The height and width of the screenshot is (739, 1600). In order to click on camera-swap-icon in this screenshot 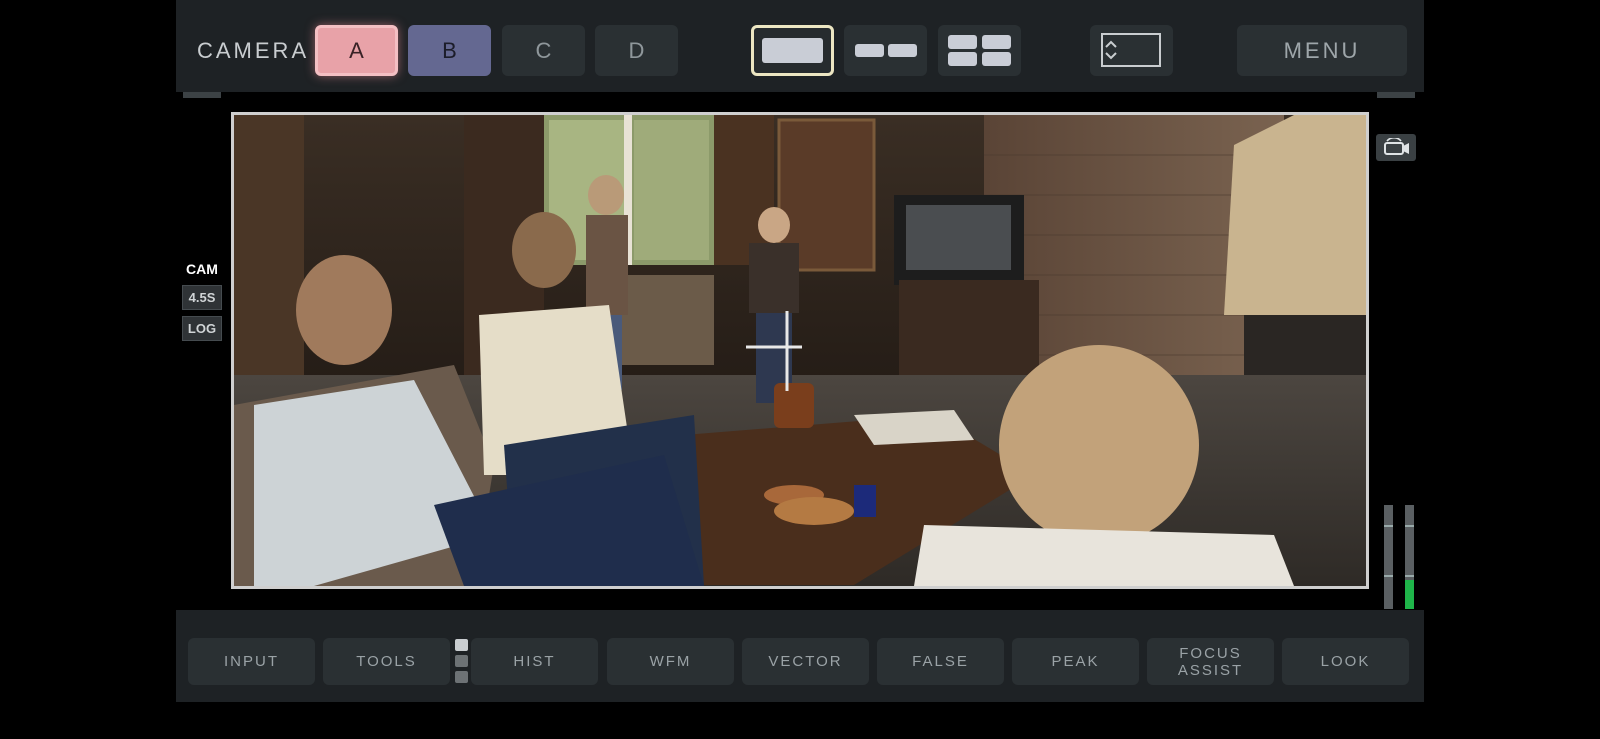, I will do `click(1396, 146)`.